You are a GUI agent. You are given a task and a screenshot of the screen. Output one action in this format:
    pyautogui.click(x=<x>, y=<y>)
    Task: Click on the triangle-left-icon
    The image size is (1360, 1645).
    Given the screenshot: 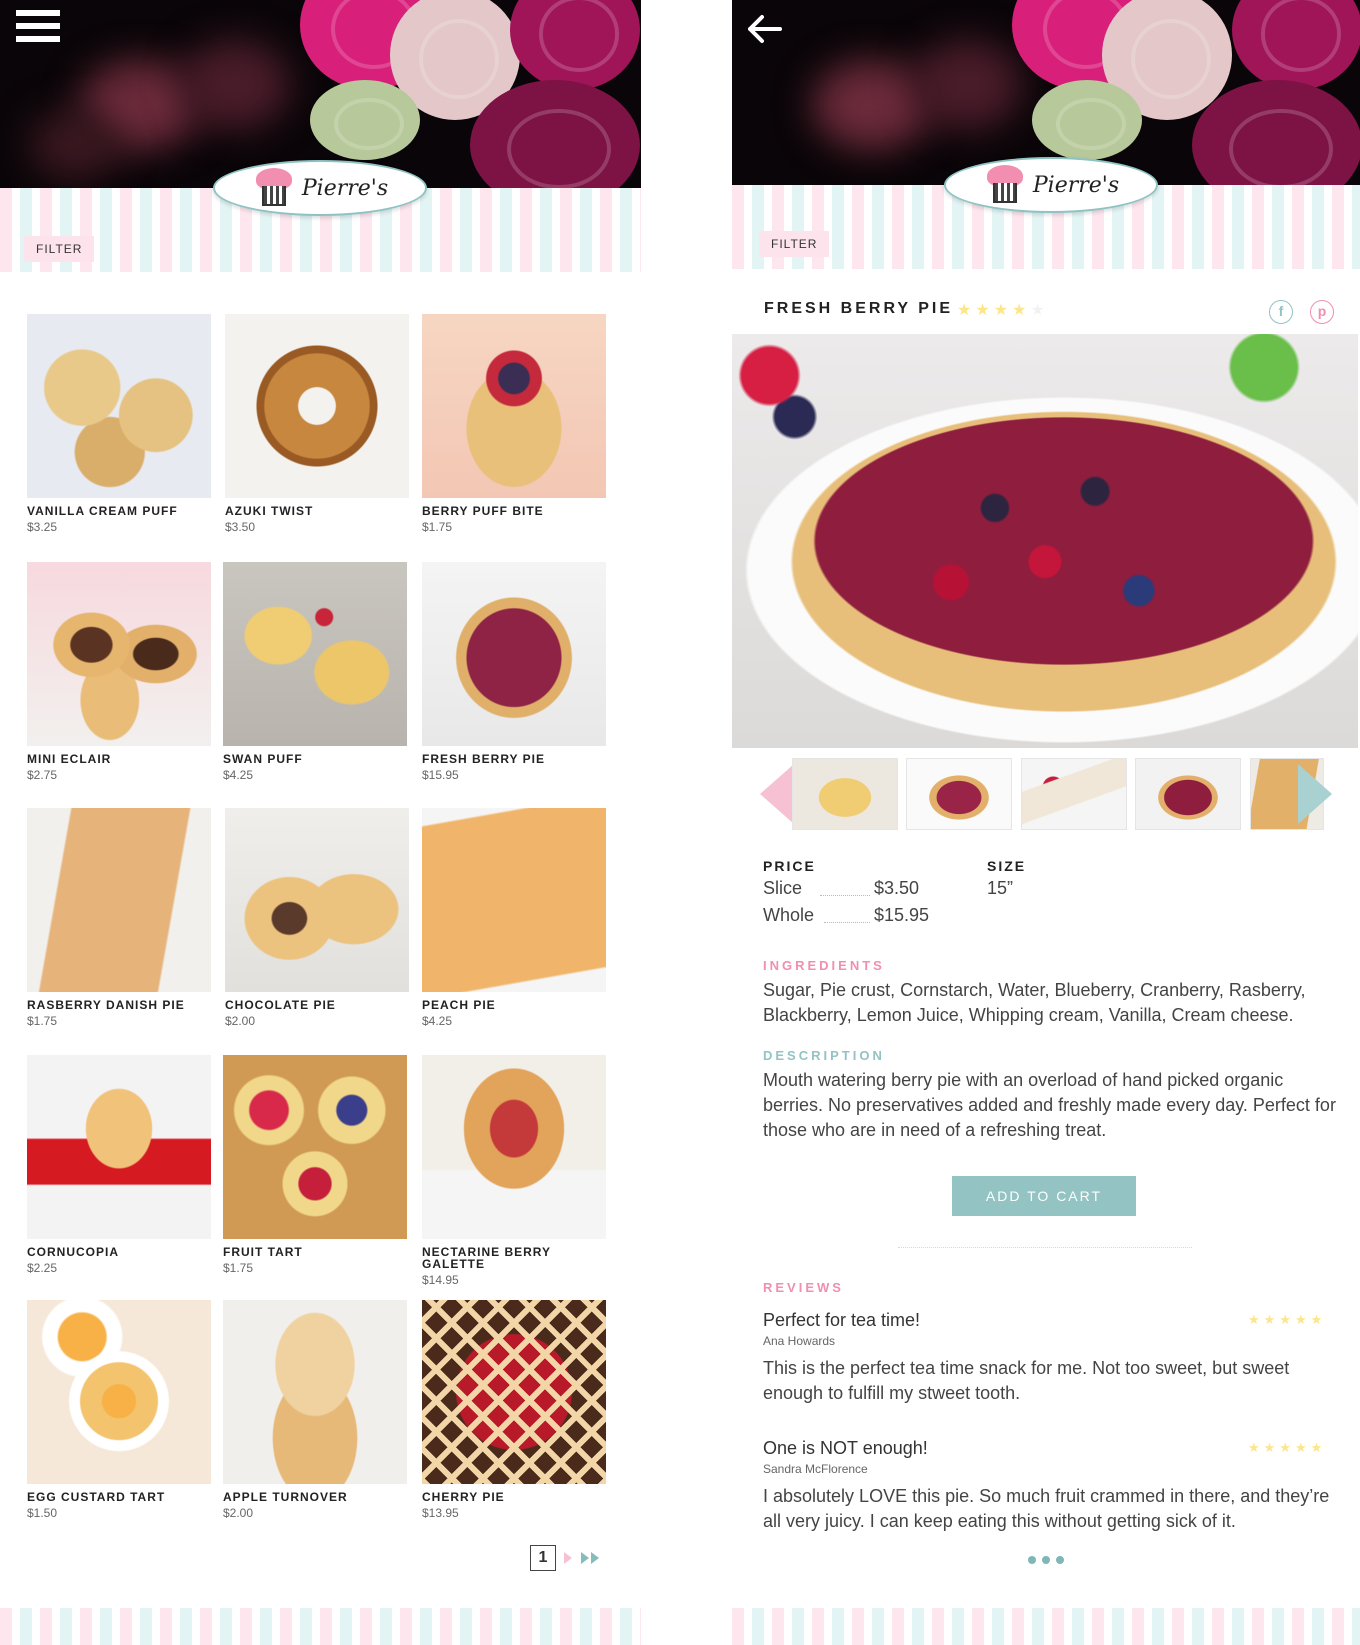 What is the action you would take?
    pyautogui.click(x=777, y=794)
    